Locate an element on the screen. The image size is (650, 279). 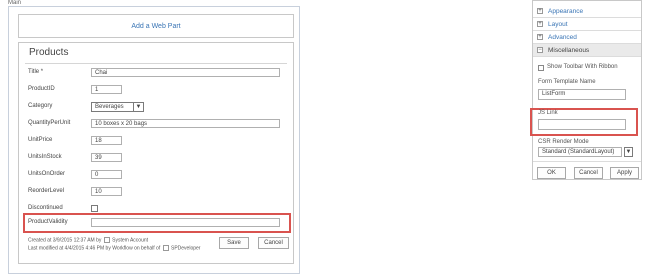
csr-render-mode-label: CSR Render Mode is located at coordinates (563, 142).